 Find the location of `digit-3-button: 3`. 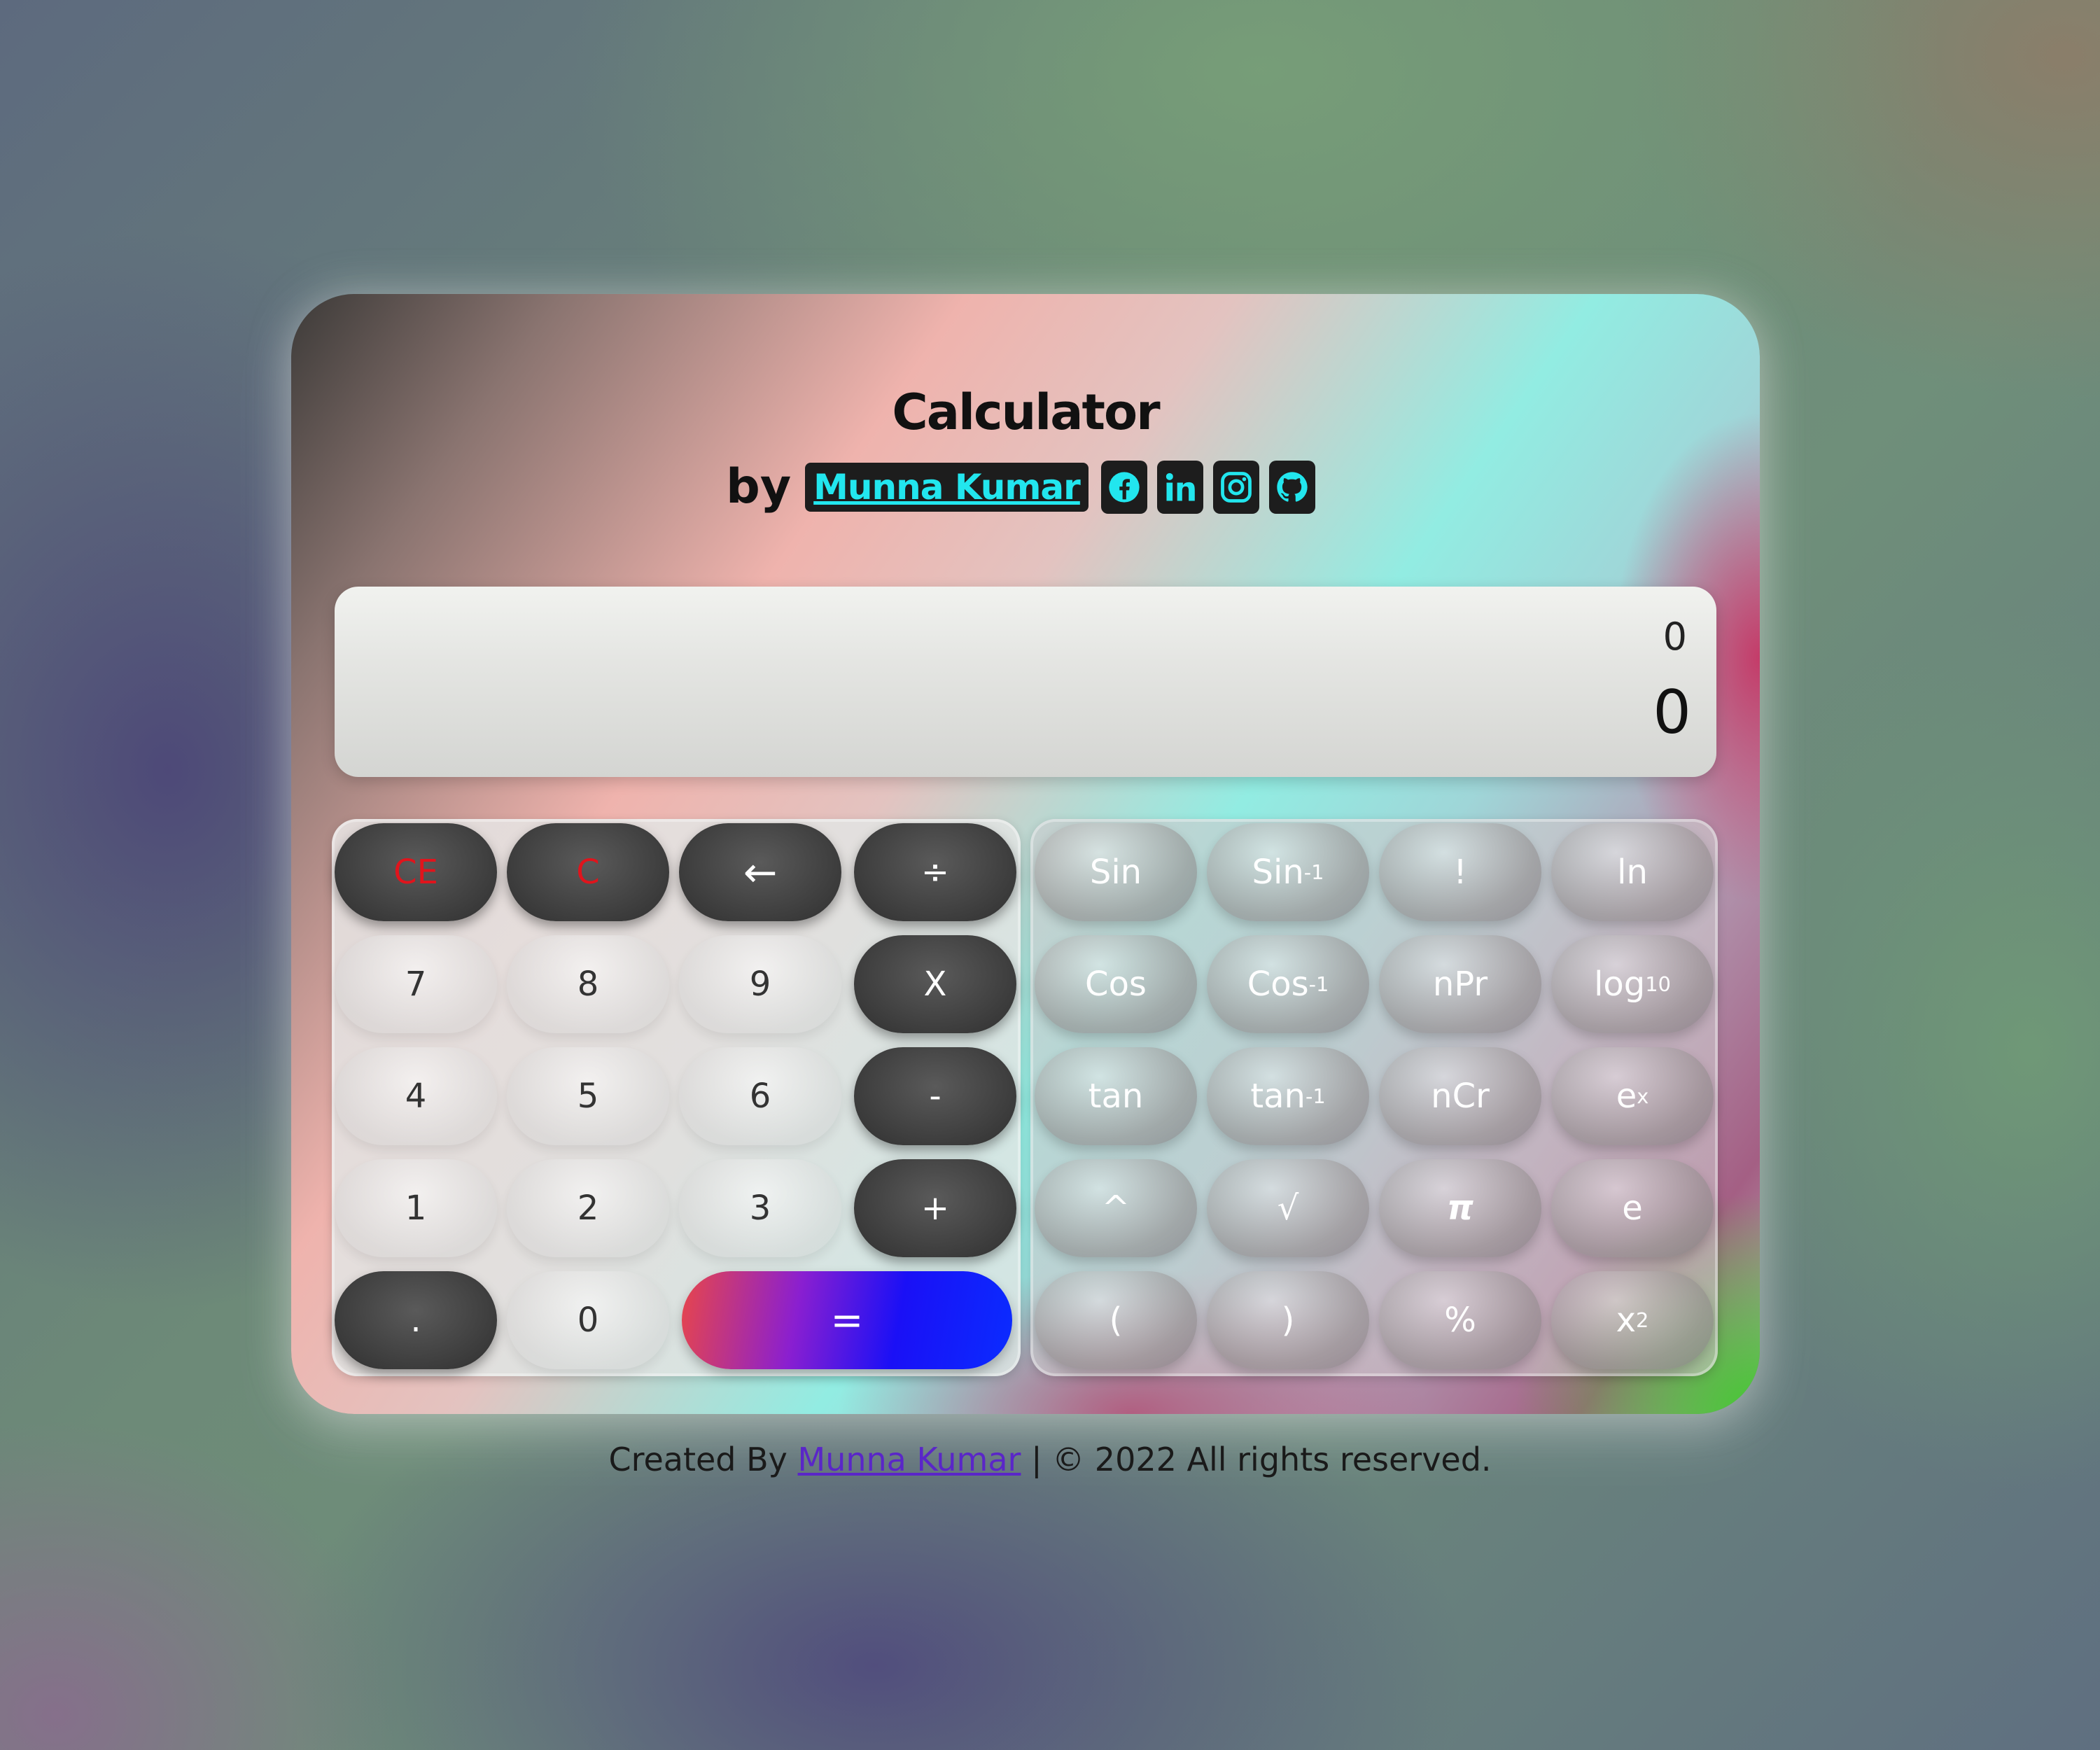

digit-3-button: 3 is located at coordinates (760, 1208).